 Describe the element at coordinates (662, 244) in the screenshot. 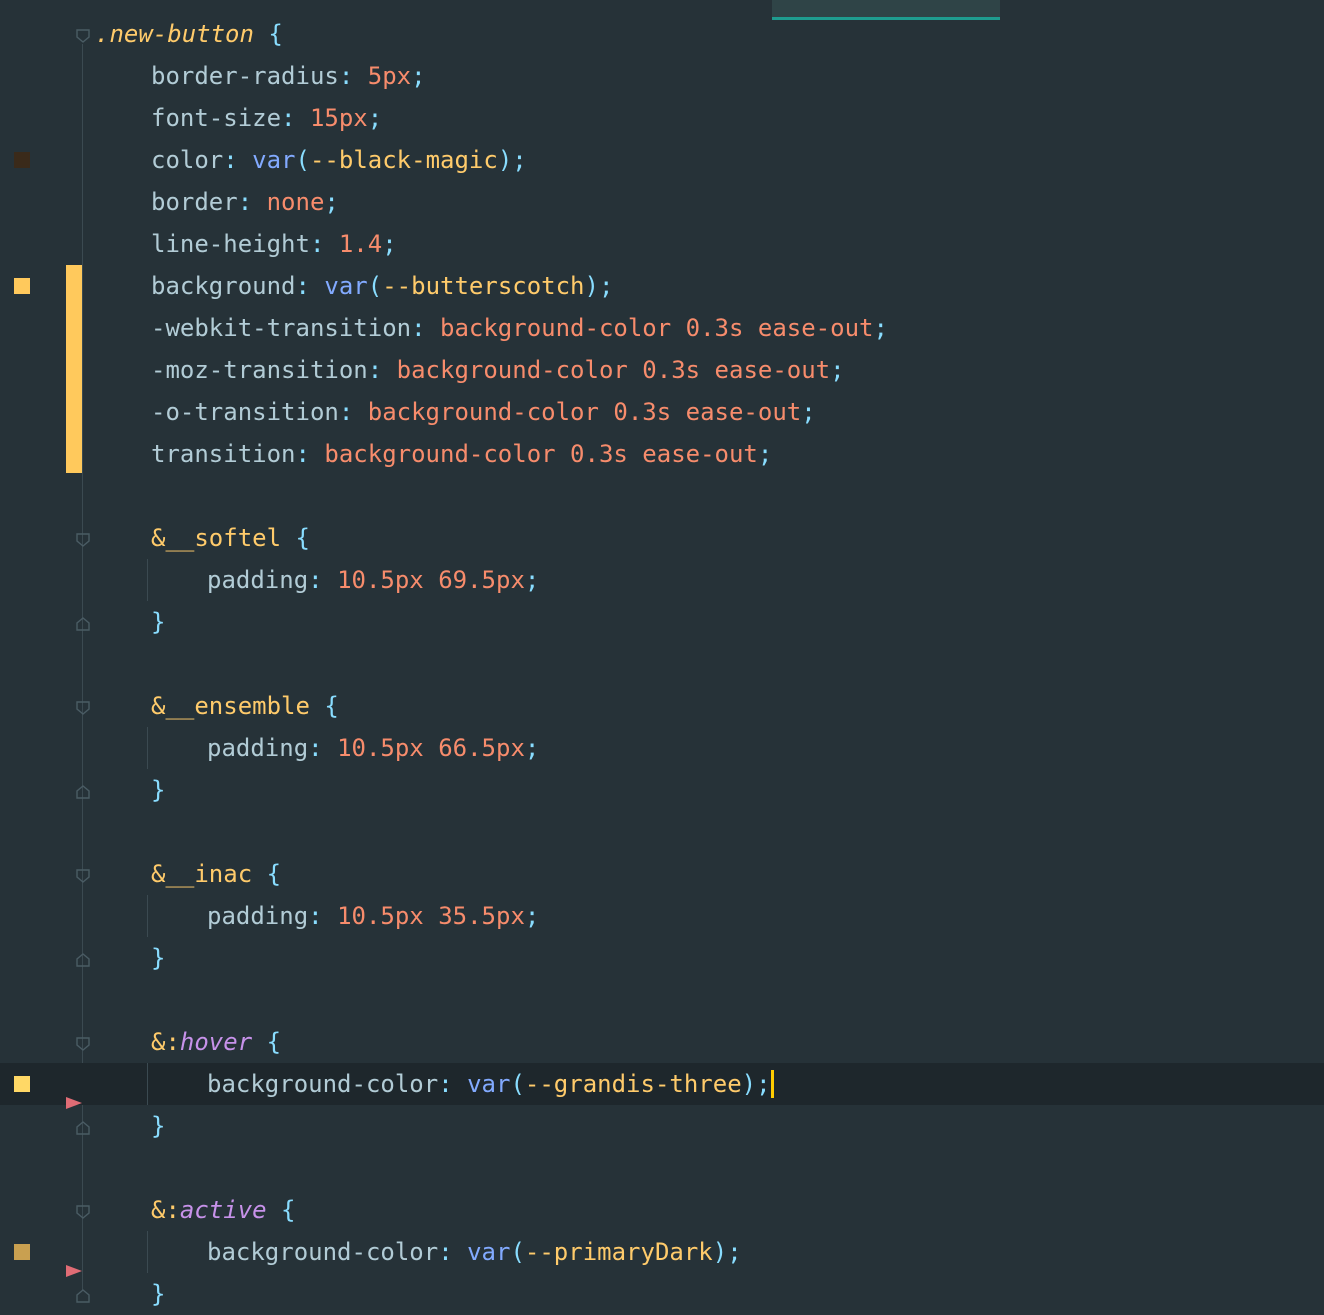

I see `code-line: line-height: 1.4;` at that location.